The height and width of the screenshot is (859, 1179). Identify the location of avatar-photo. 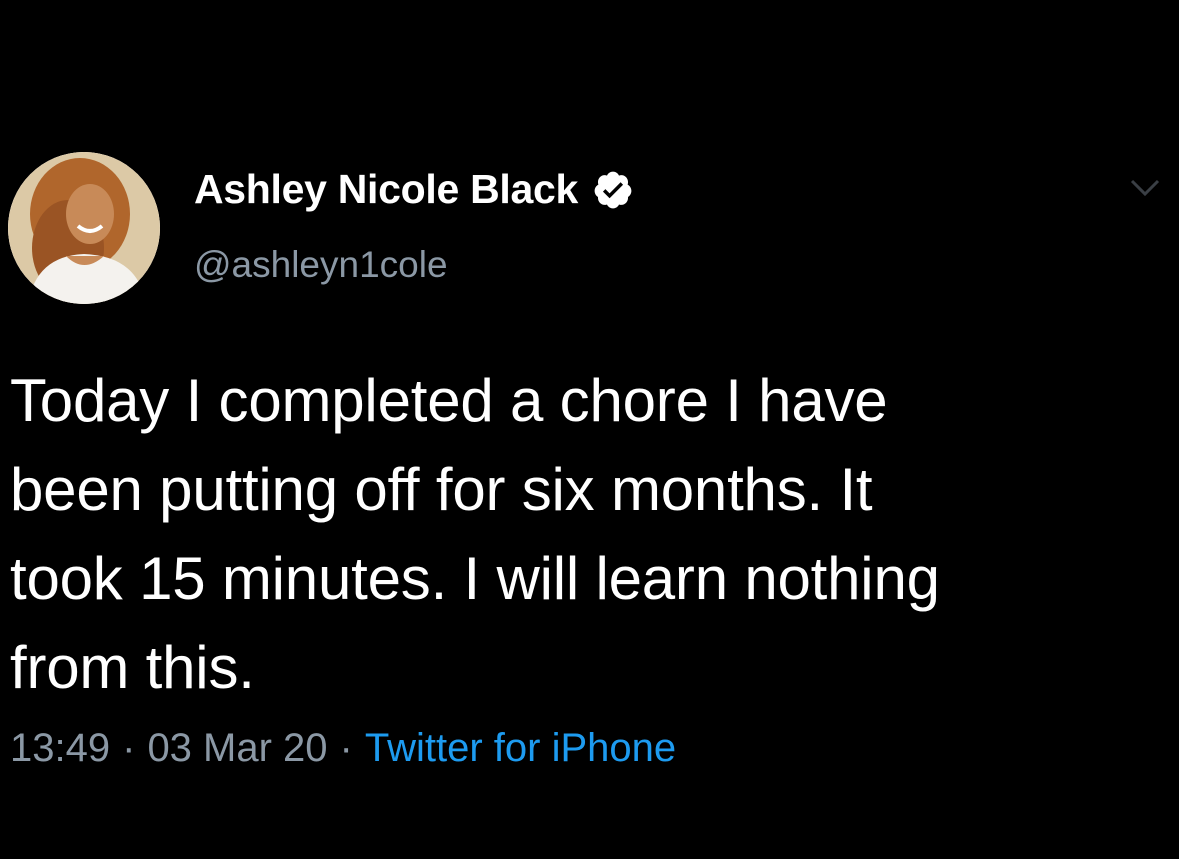
(84, 228).